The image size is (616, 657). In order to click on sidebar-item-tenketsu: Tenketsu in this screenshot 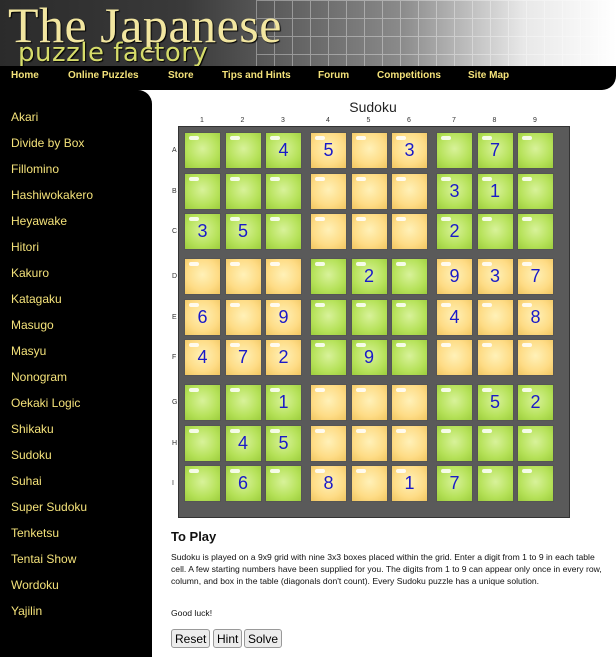, I will do `click(35, 533)`.